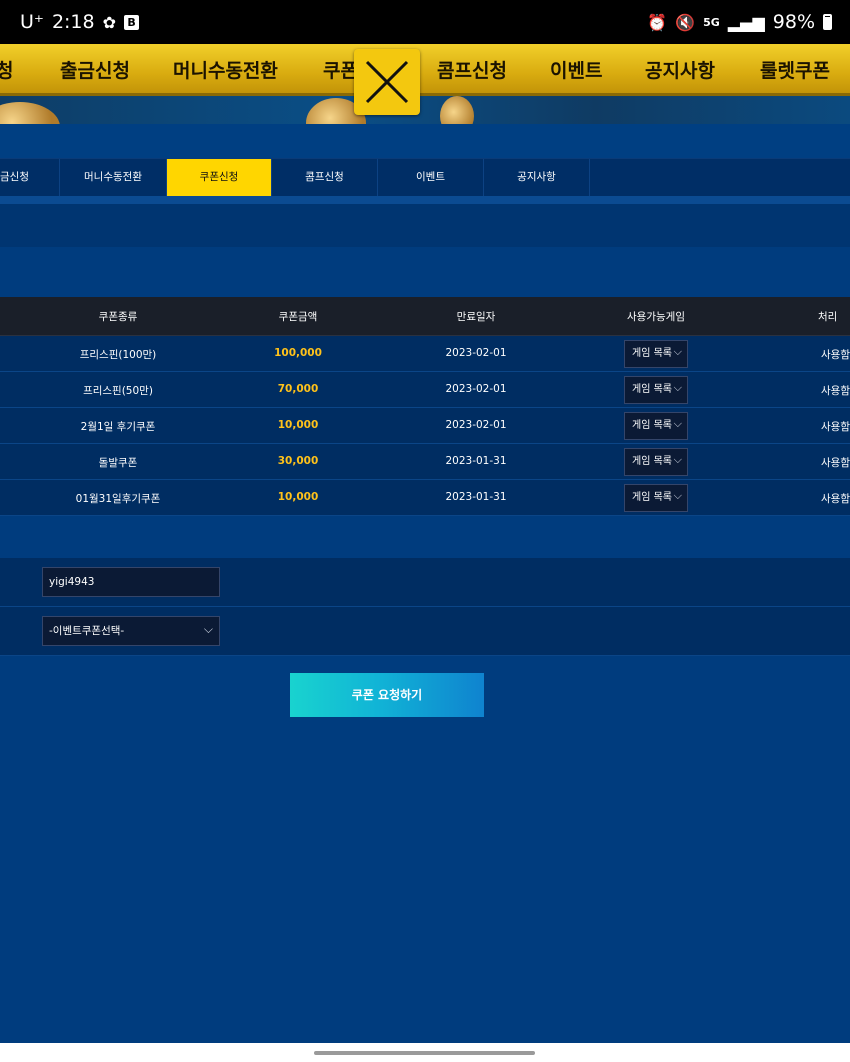 This screenshot has width=850, height=1062. I want to click on top-menu-item: 쿠폰, so click(340, 69).